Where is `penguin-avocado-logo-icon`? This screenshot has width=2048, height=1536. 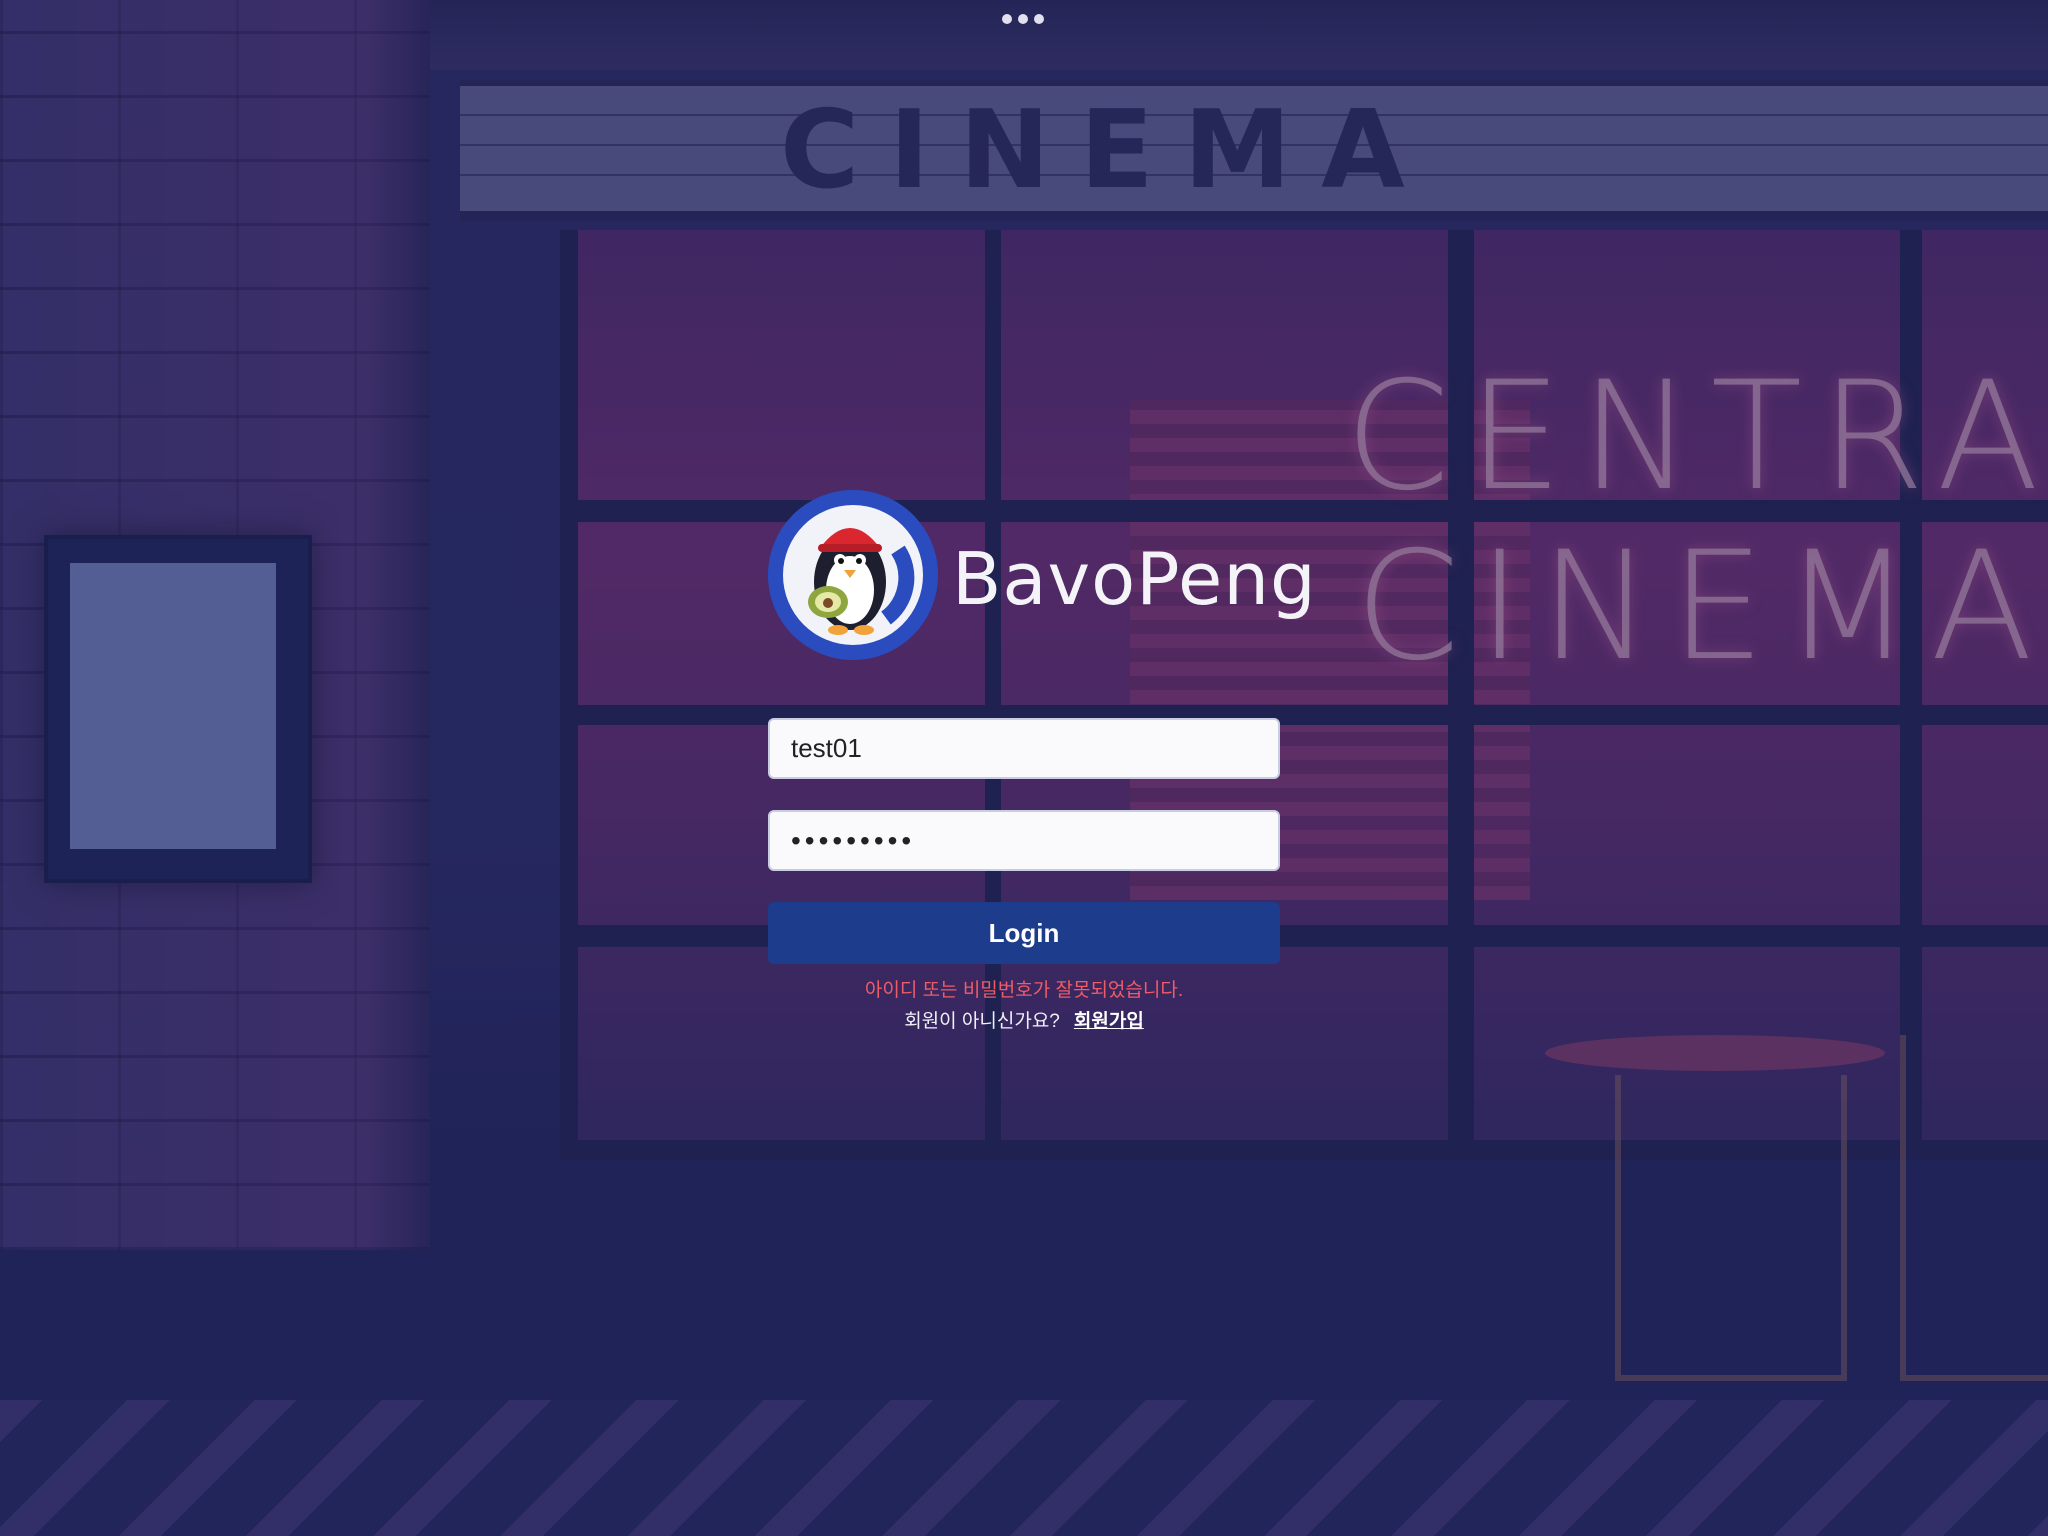 penguin-avocado-logo-icon is located at coordinates (853, 575).